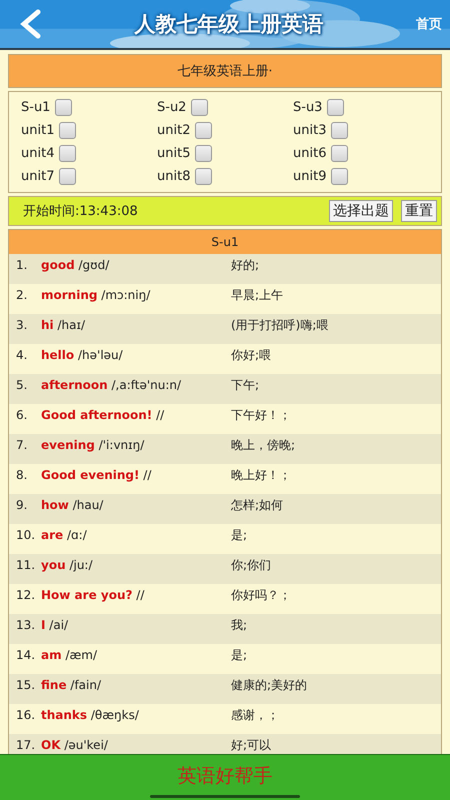 This screenshot has height=800, width=450. Describe the element at coordinates (261, 595) in the screenshot. I see `word-meaning: 你好吗？；` at that location.